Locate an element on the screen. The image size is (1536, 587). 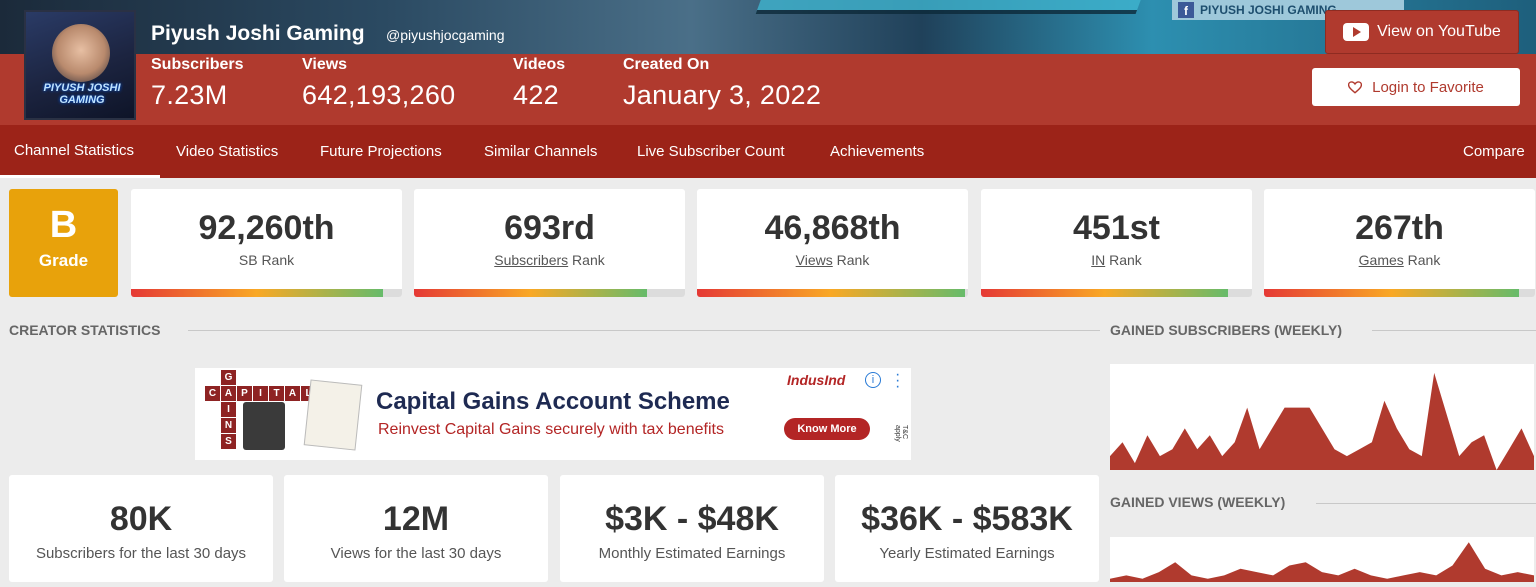
youtube-icon is located at coordinates (1356, 32).